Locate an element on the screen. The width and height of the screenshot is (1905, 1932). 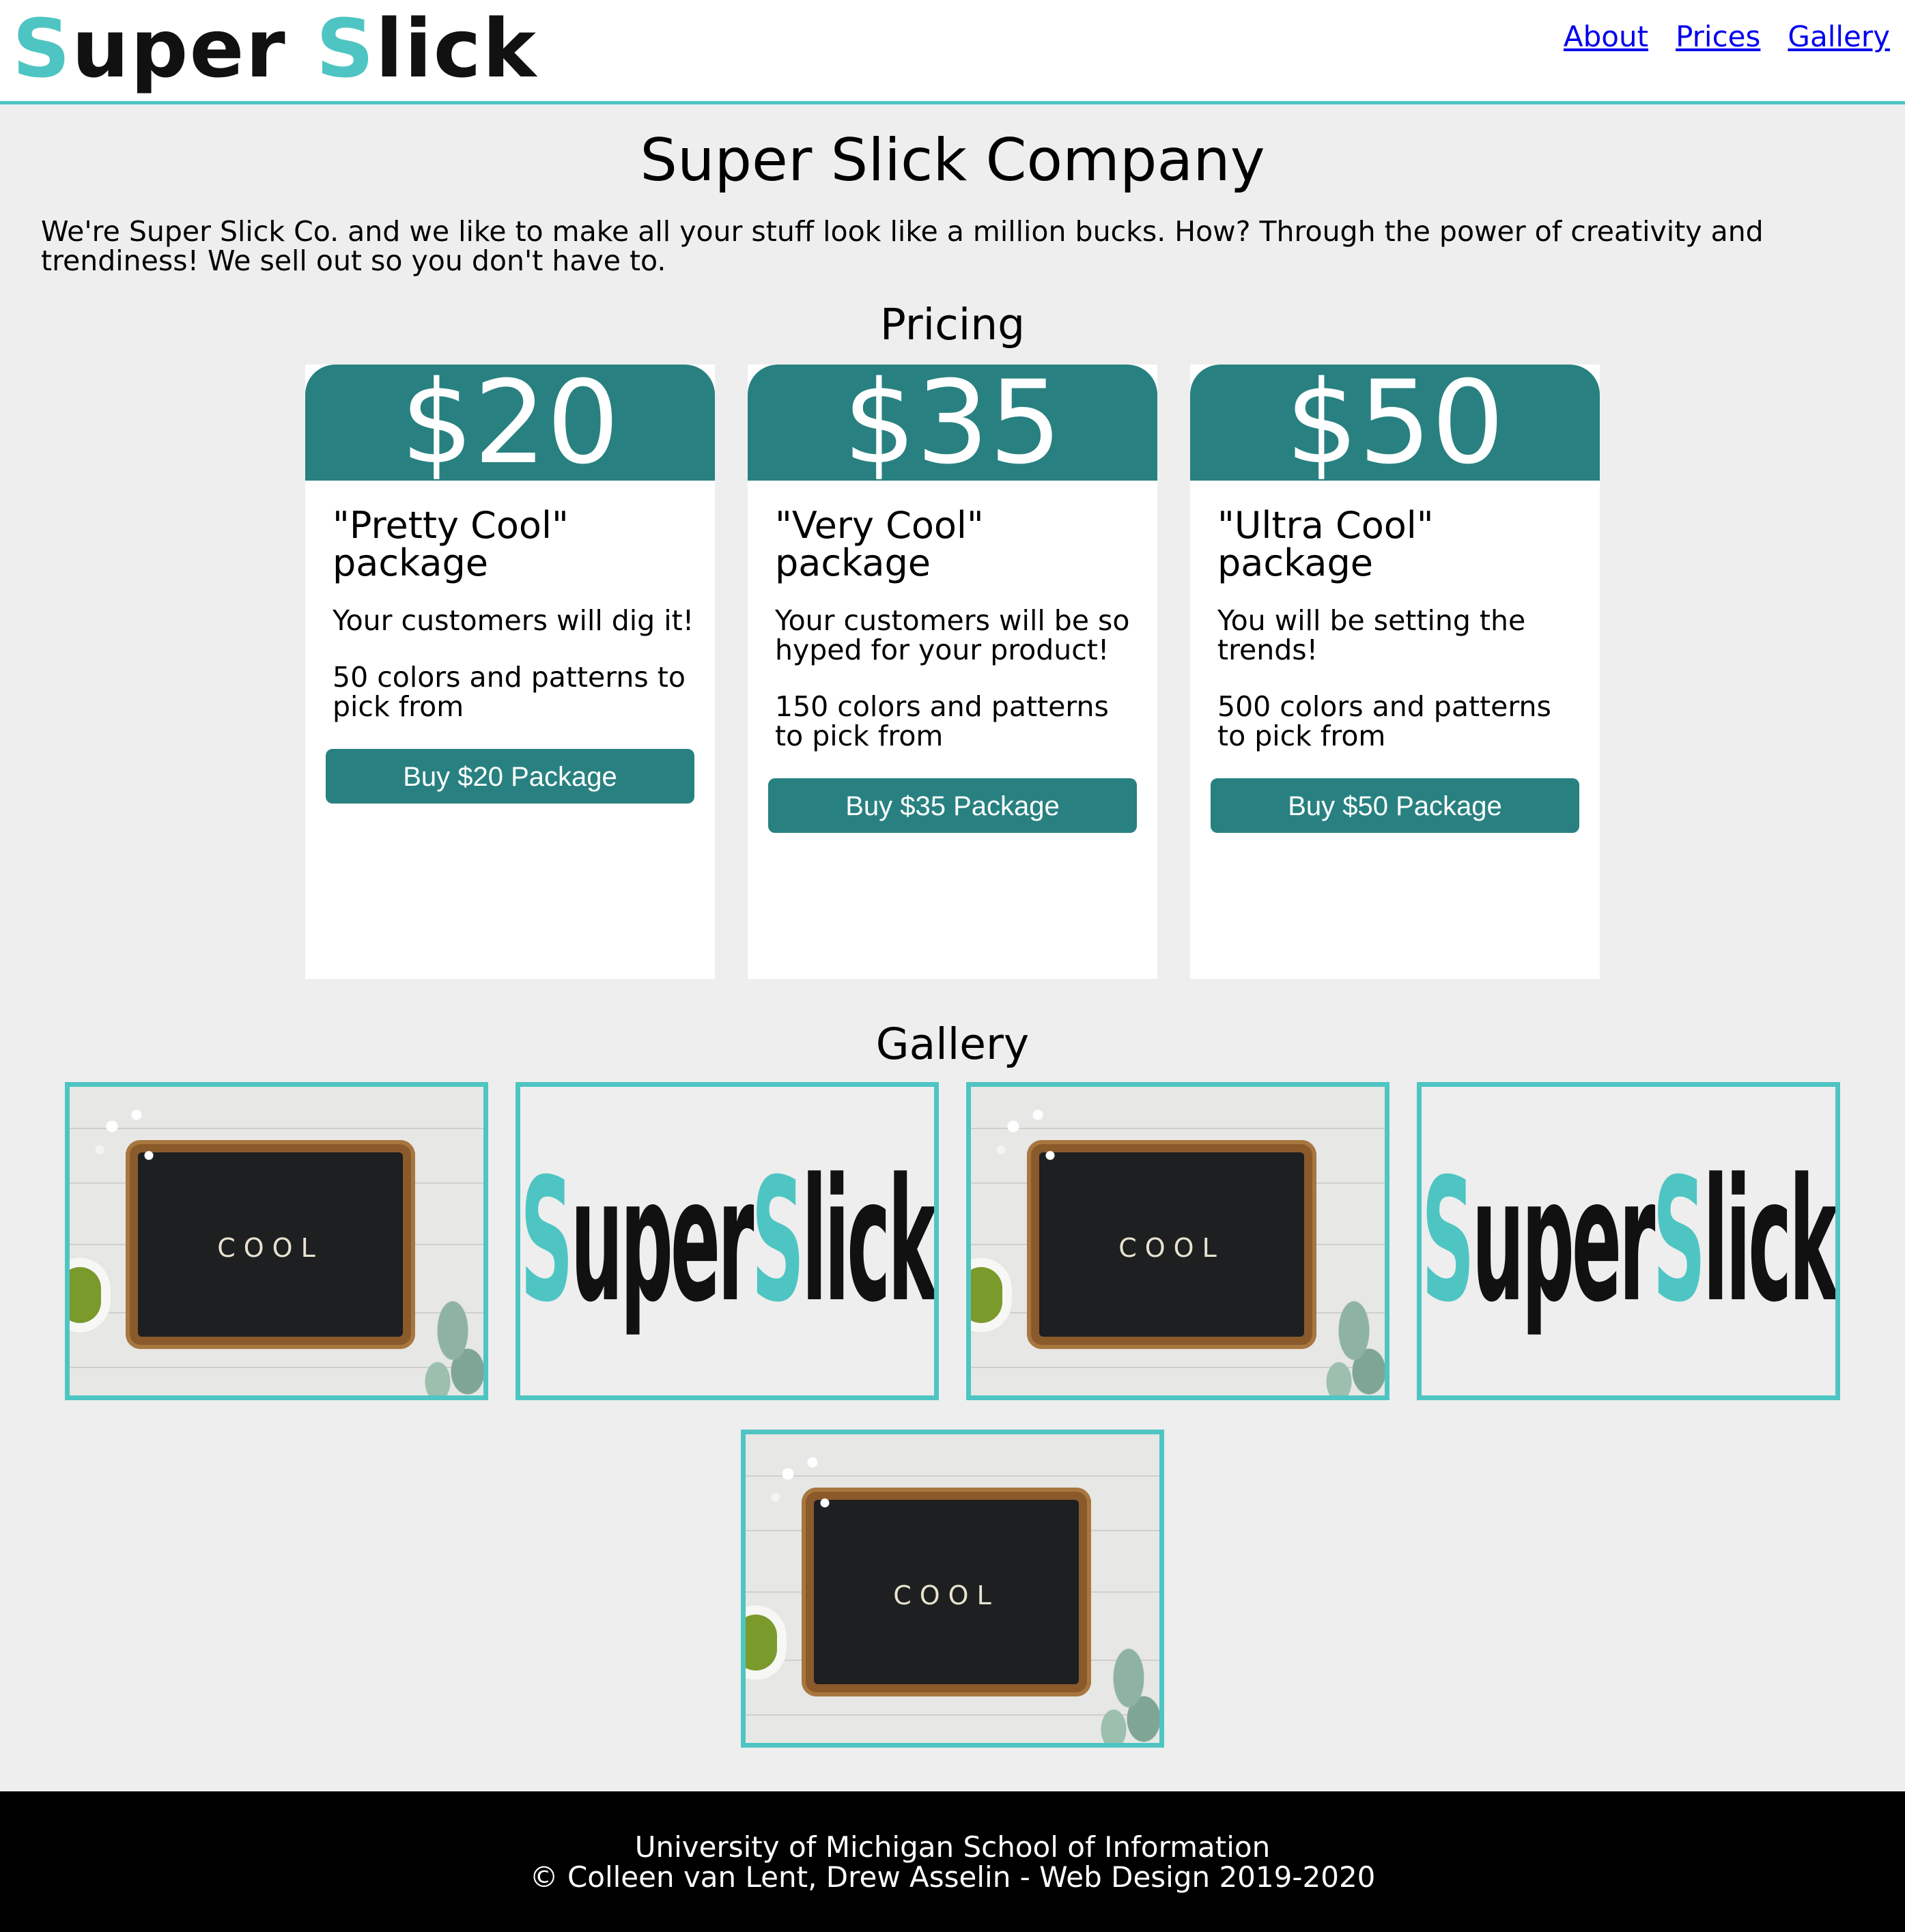
page-title: Super Slick Company is located at coordinates (952, 160).